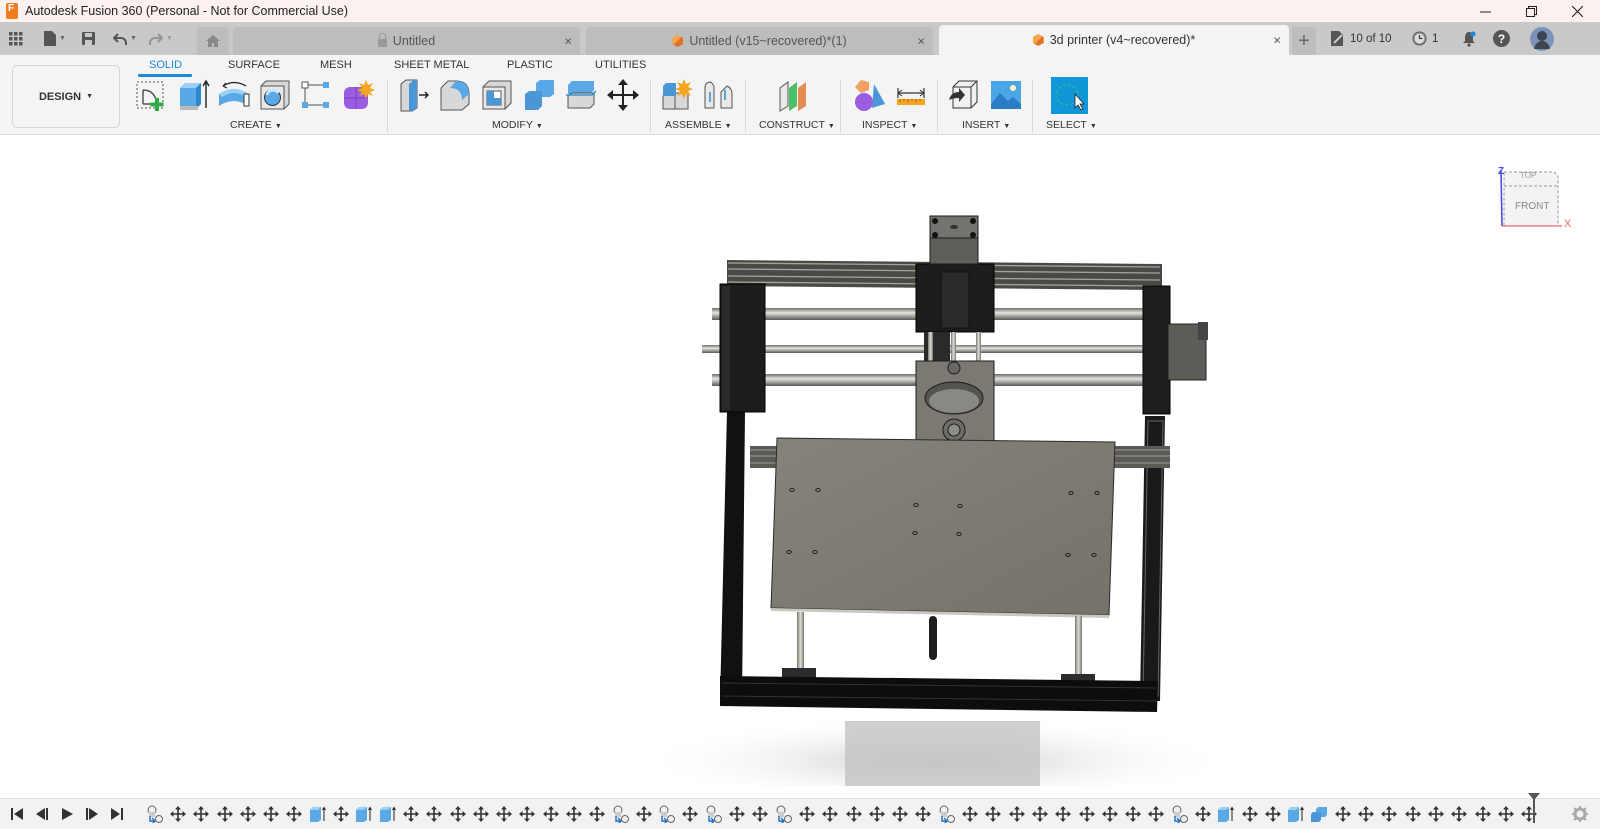 The height and width of the screenshot is (829, 1600). What do you see at coordinates (431, 65) in the screenshot?
I see `tab-sheet-metal: SHEET METAL` at bounding box center [431, 65].